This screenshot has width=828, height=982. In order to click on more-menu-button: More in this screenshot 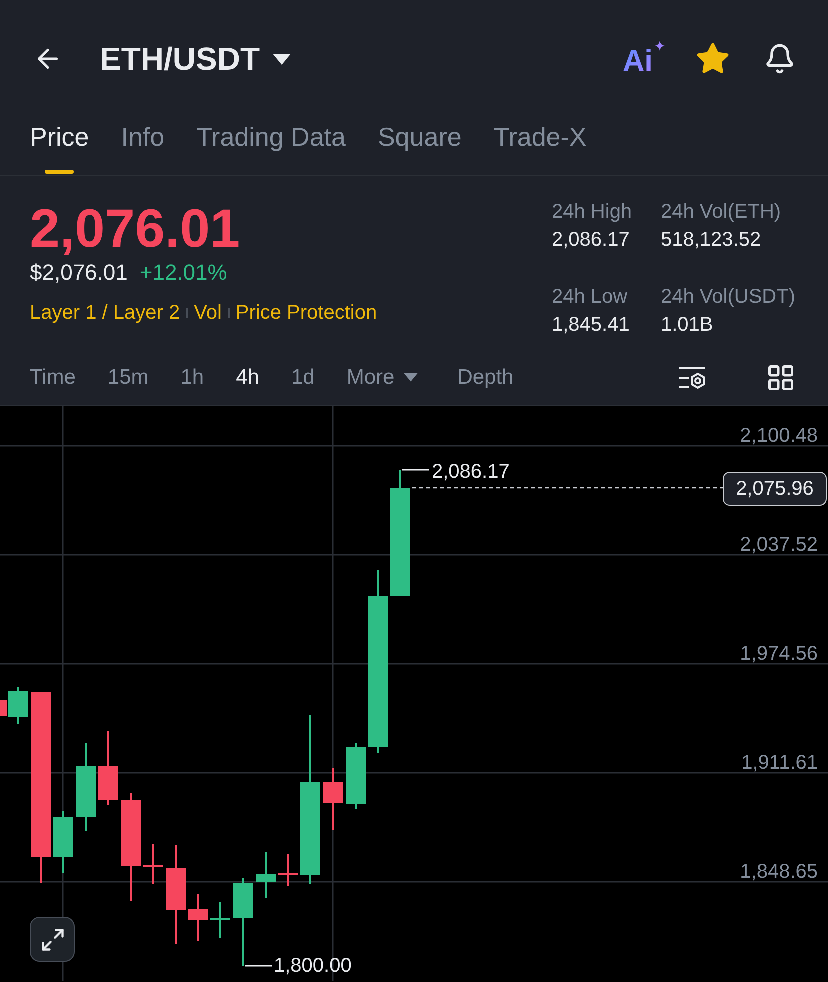, I will do `click(382, 377)`.